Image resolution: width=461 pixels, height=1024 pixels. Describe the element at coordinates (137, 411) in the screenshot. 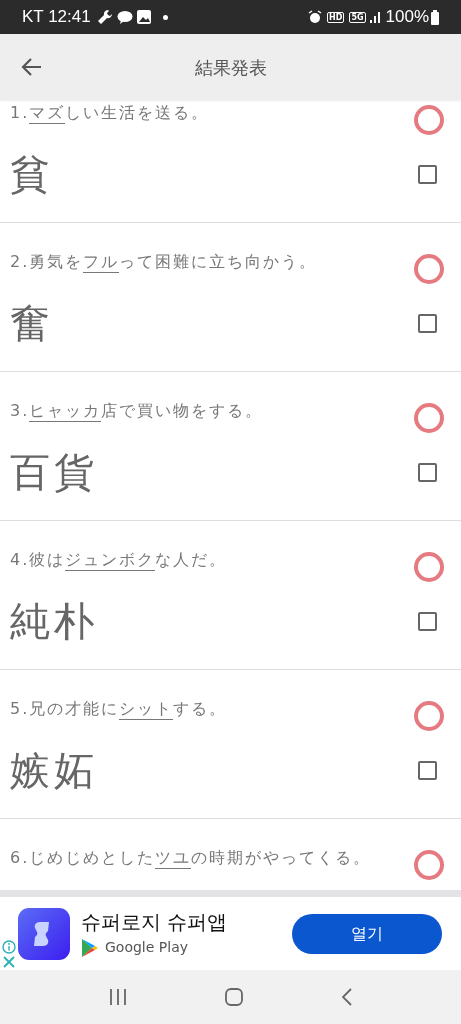

I see `question-text: 3.ヒャッカ店で買い物をする。` at that location.